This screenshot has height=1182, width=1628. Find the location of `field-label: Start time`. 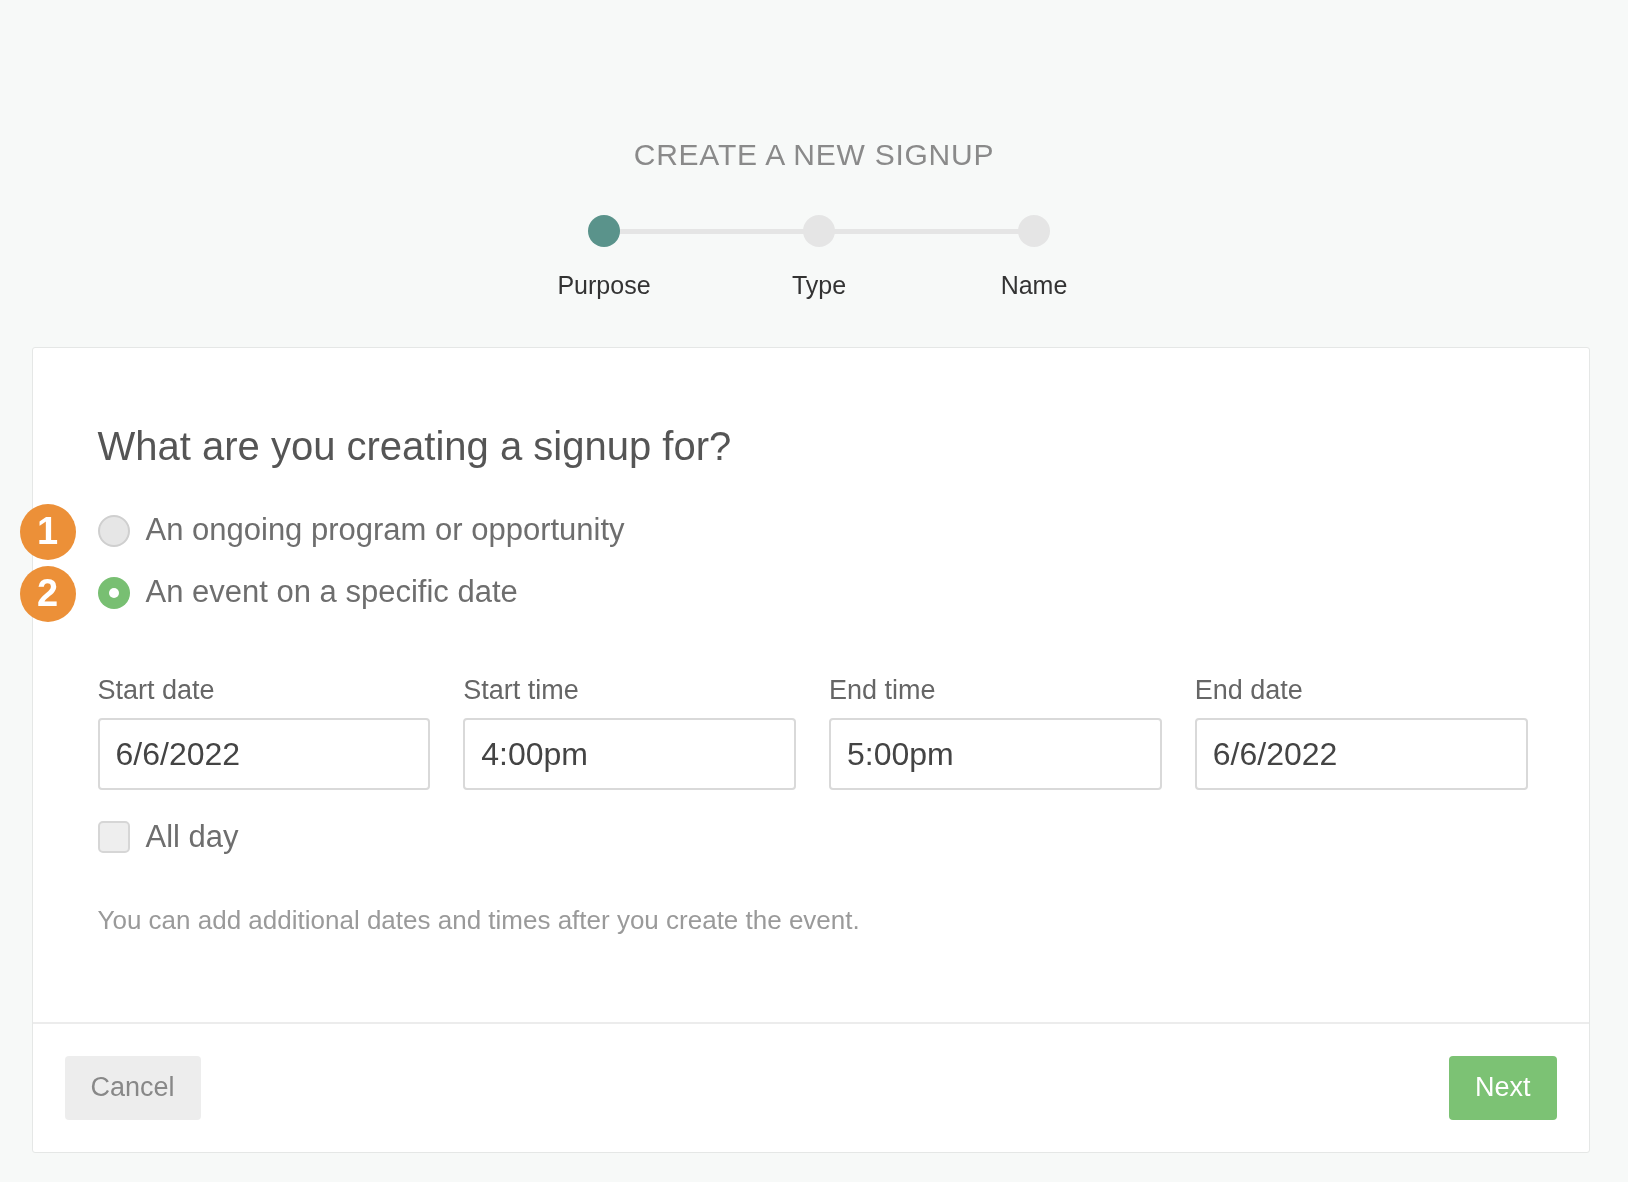

field-label: Start time is located at coordinates (521, 690).